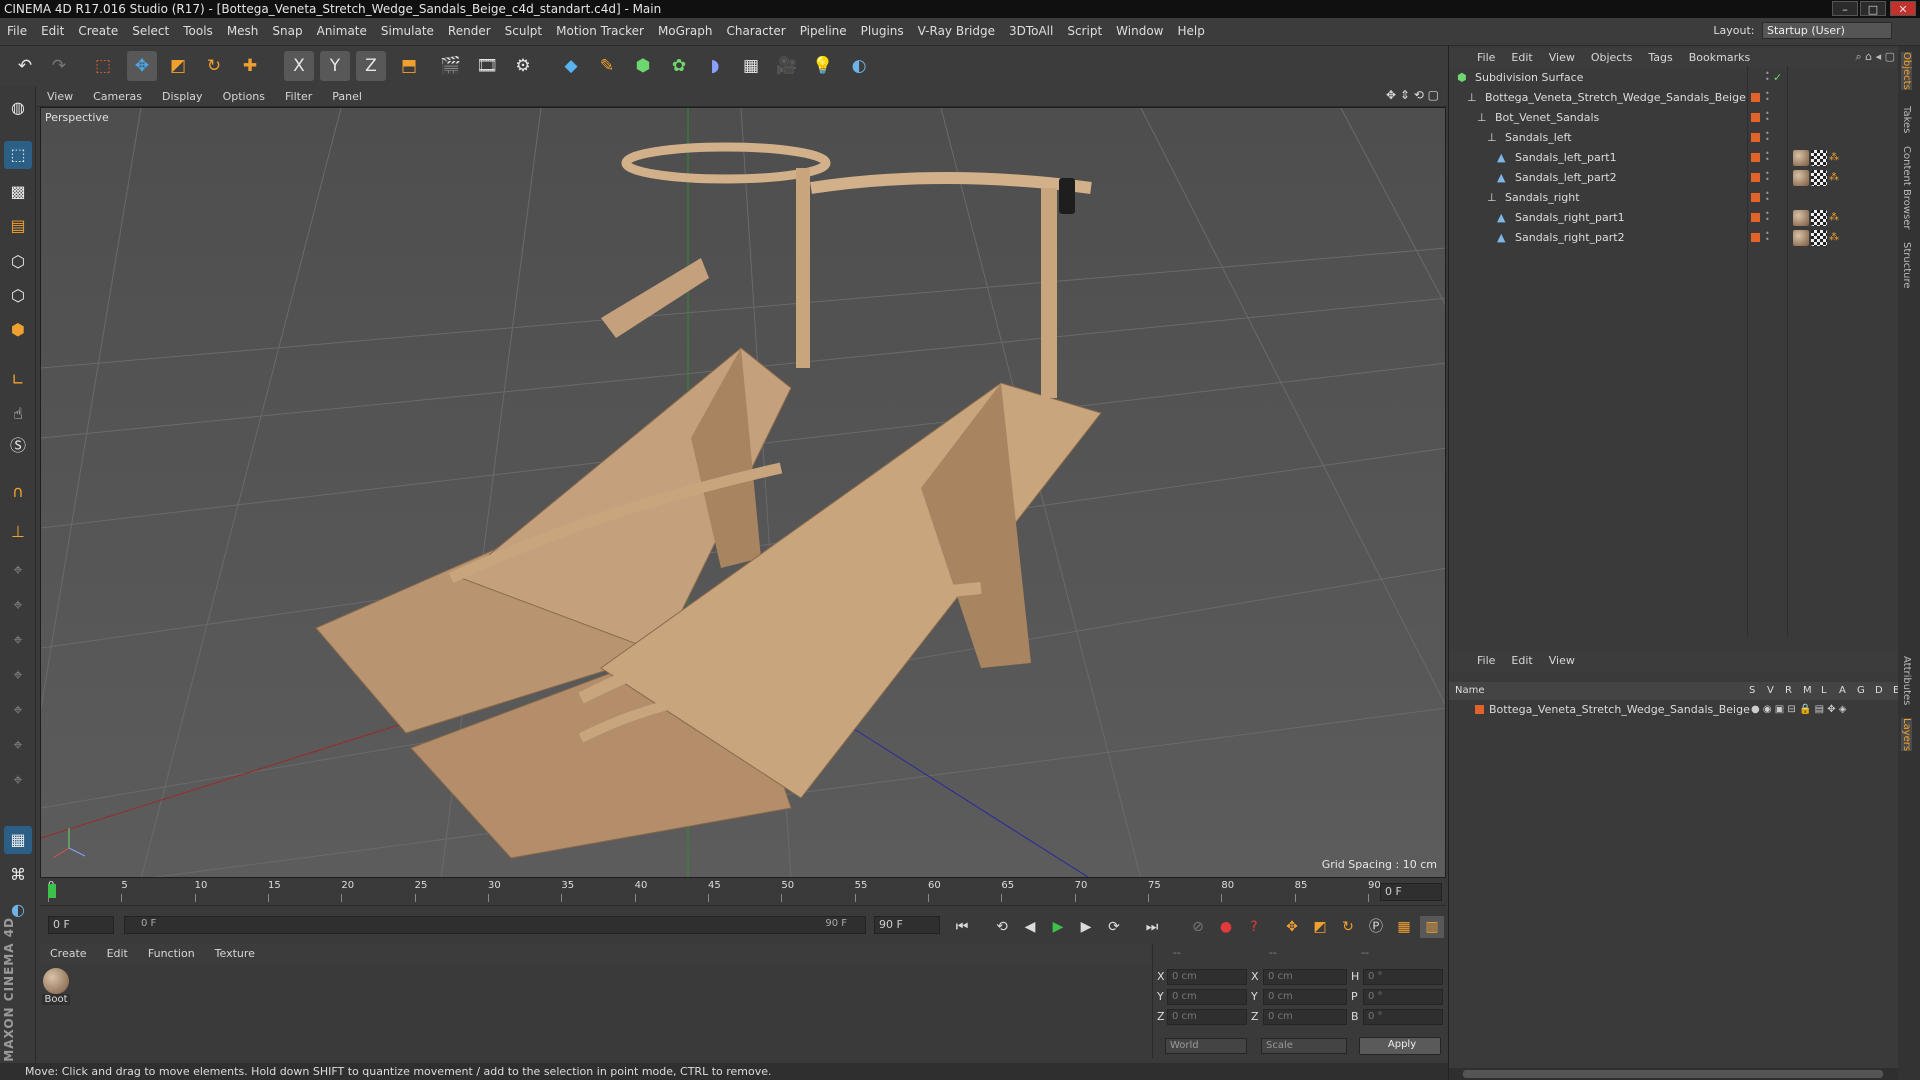 The height and width of the screenshot is (1080, 1920). Describe the element at coordinates (571, 66) in the screenshot. I see `cube-icon: ◆` at that location.